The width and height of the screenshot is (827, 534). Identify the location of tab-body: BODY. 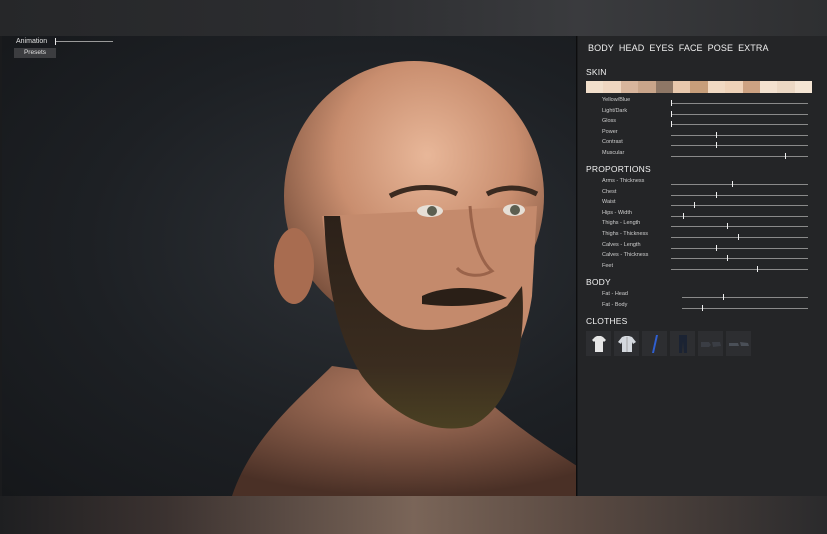
(601, 48).